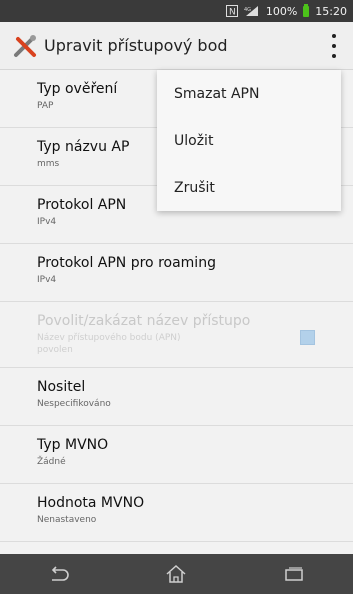 The height and width of the screenshot is (594, 353). Describe the element at coordinates (281, 11) in the screenshot. I see `battery-percent: 100%` at that location.